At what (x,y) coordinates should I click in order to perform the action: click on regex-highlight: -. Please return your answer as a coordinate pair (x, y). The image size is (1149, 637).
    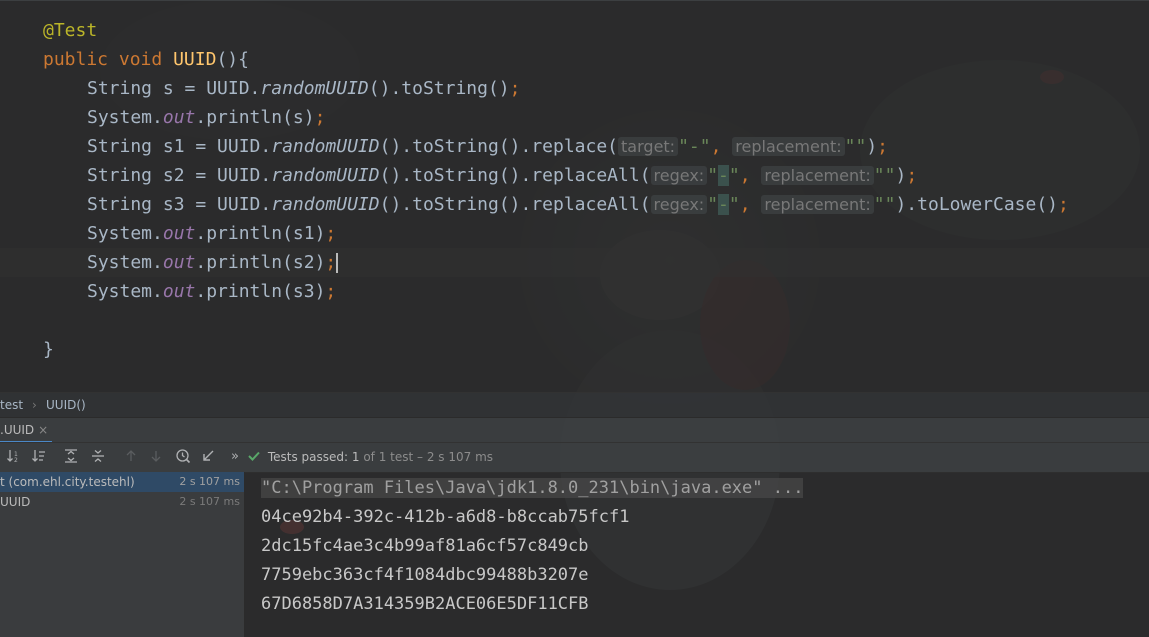
    Looking at the image, I should click on (723, 175).